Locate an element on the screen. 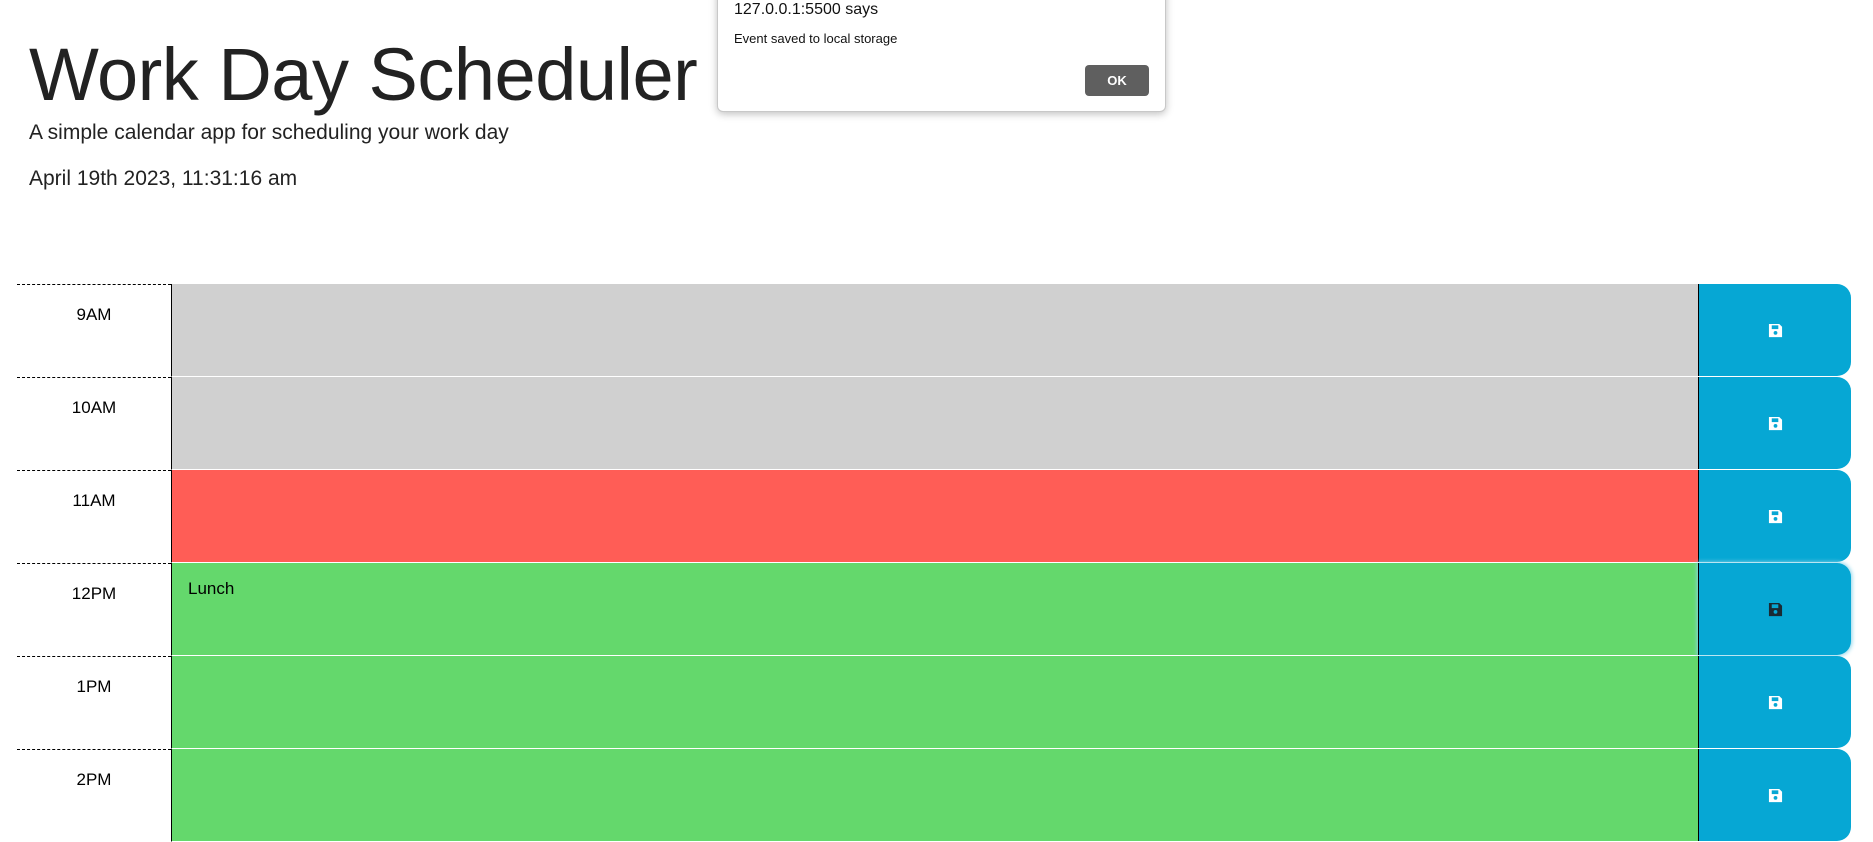  time-block-9am: 9AM is located at coordinates (934, 330).